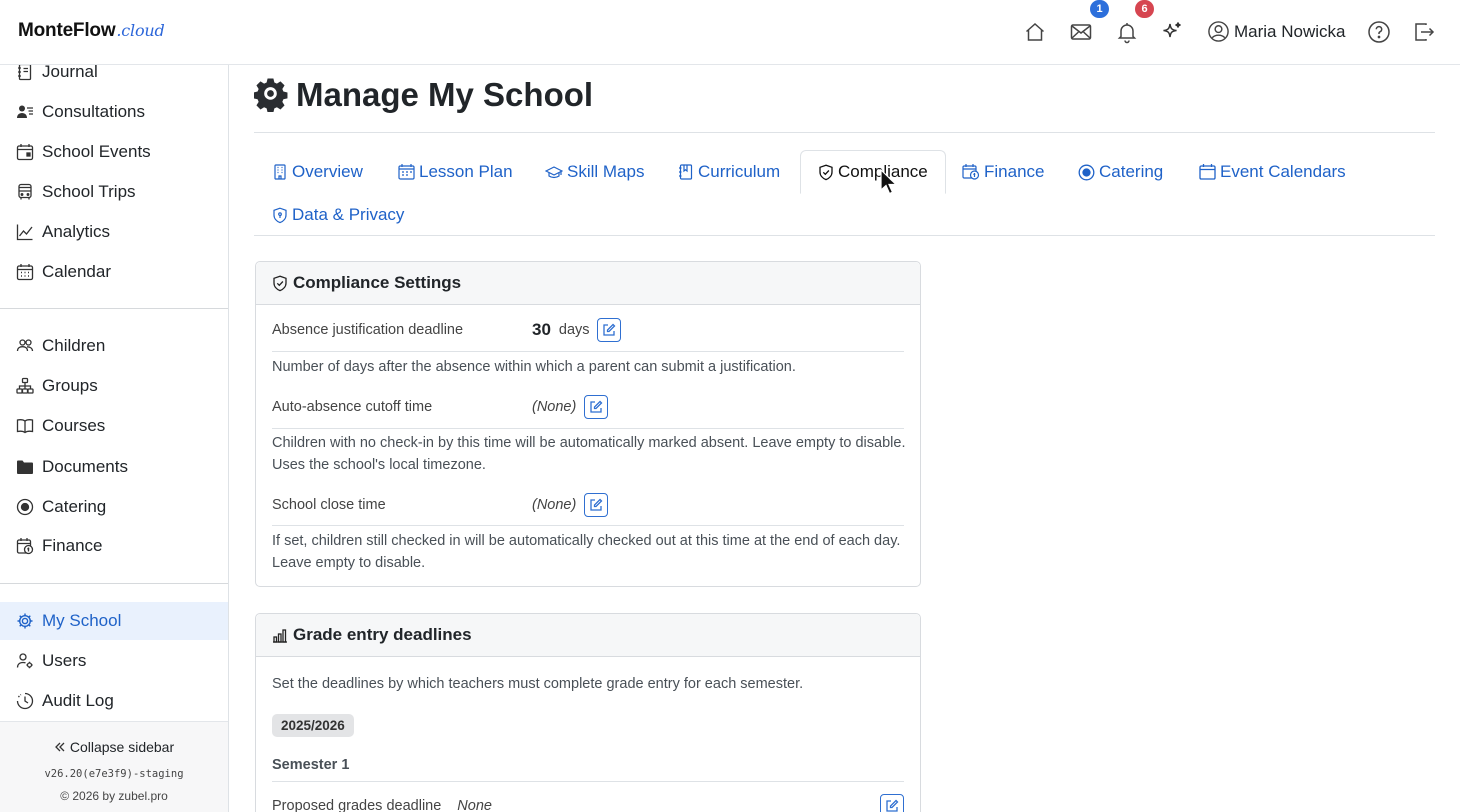 The image size is (1460, 812). I want to click on title-divider, so click(844, 132).